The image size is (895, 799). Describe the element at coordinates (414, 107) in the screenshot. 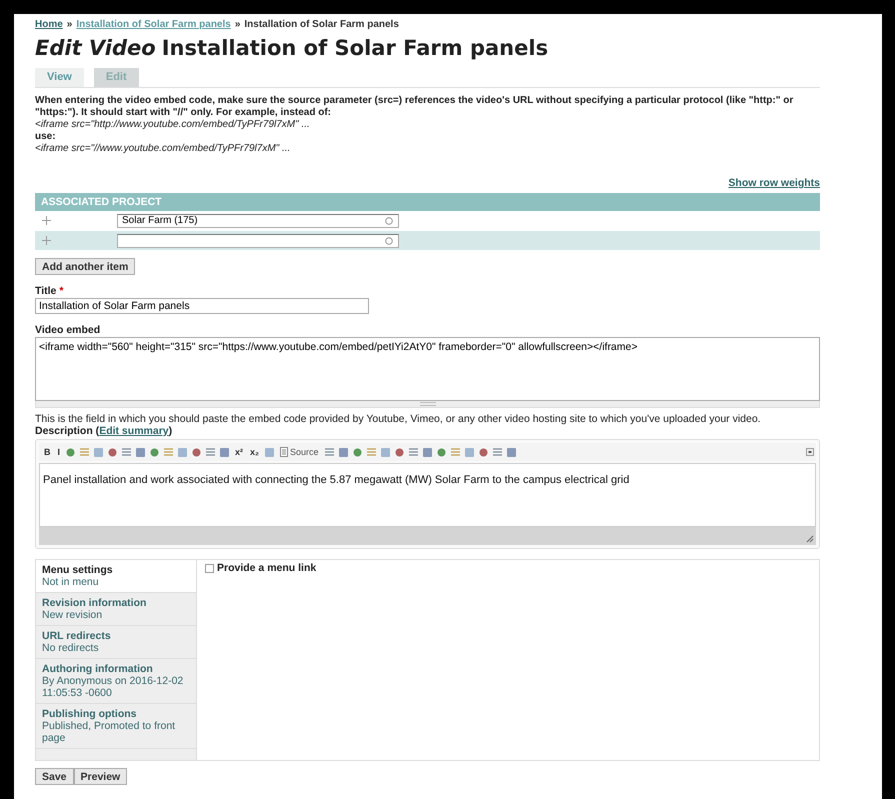

I see `help-text: When entering the video embed code, make sure the source parameter (src=) references the video's URL without specifying a particular protocol (like "http:" or "https:"). It should start with "//" only. For example, instead of:` at that location.